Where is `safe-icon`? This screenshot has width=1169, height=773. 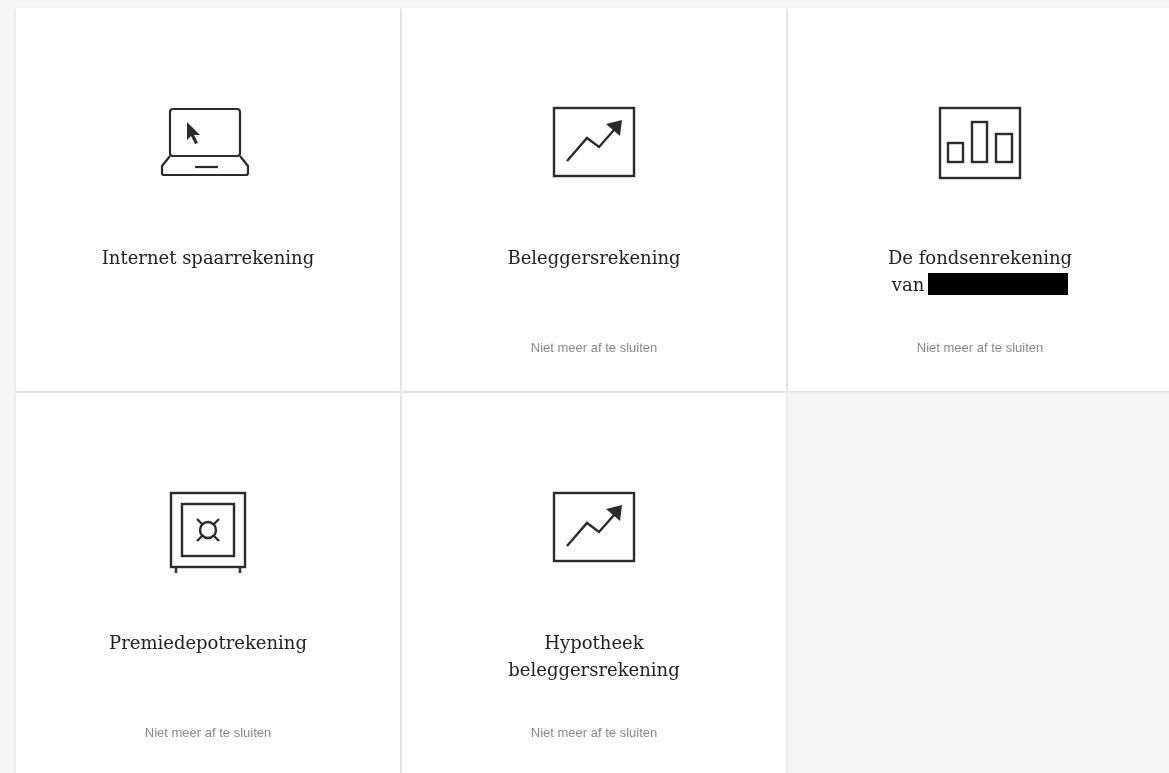 safe-icon is located at coordinates (208, 533).